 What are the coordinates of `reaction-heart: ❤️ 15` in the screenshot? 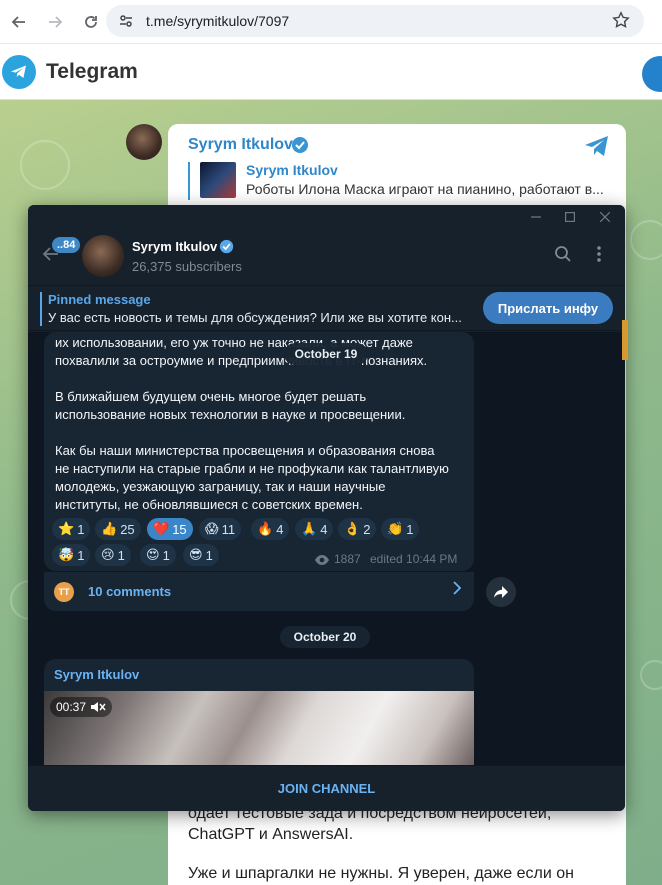 It's located at (170, 529).